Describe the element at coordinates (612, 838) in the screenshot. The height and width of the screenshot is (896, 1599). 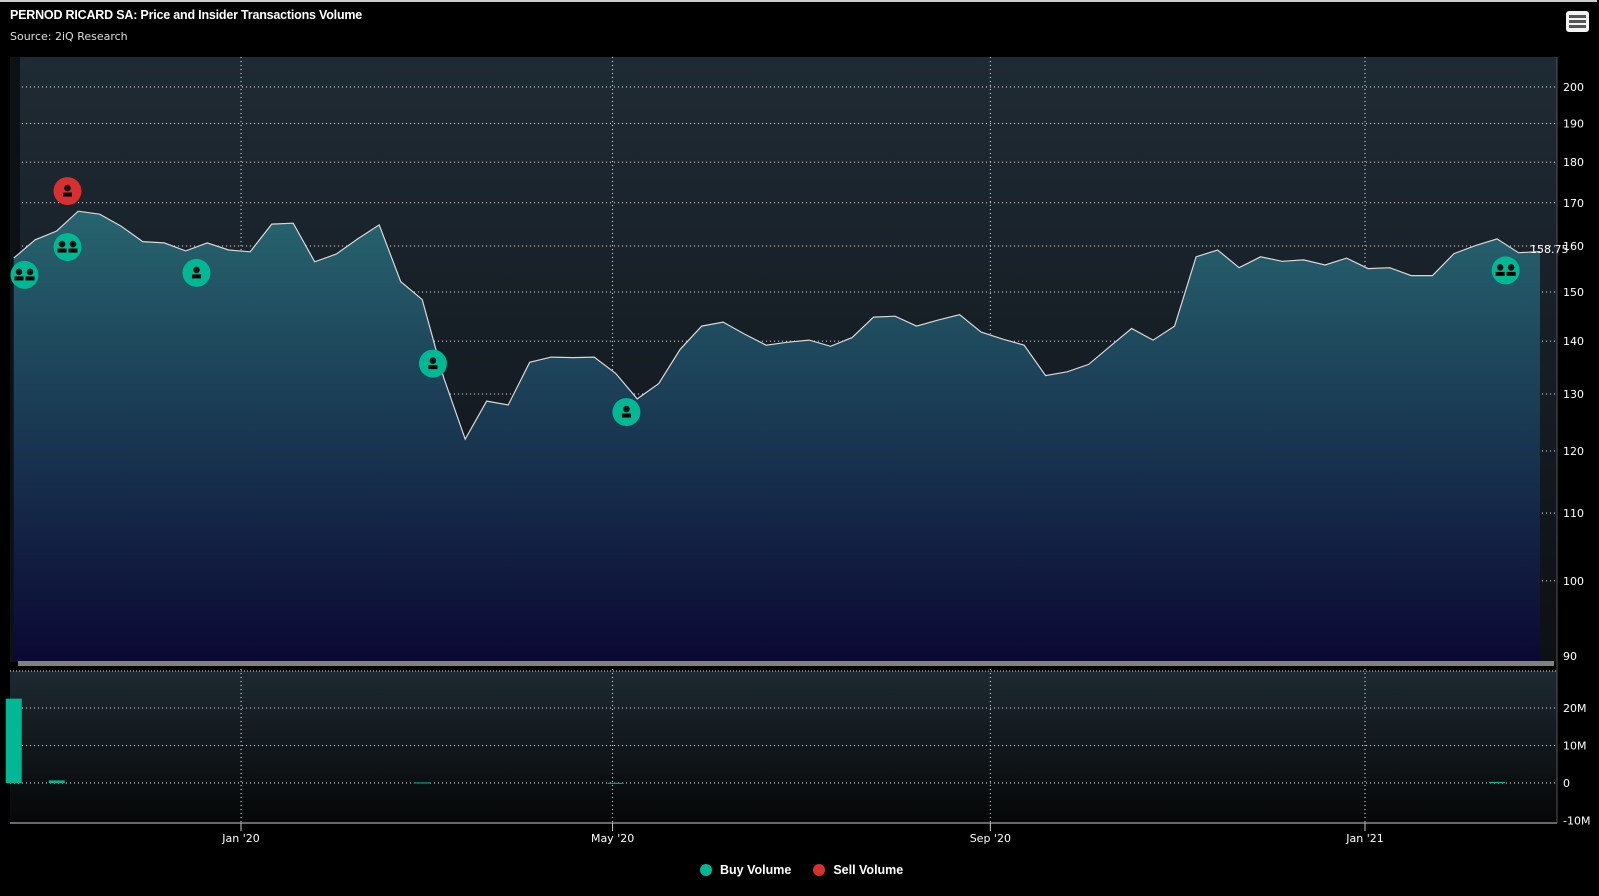
I see `x-tick-label: May '20` at that location.